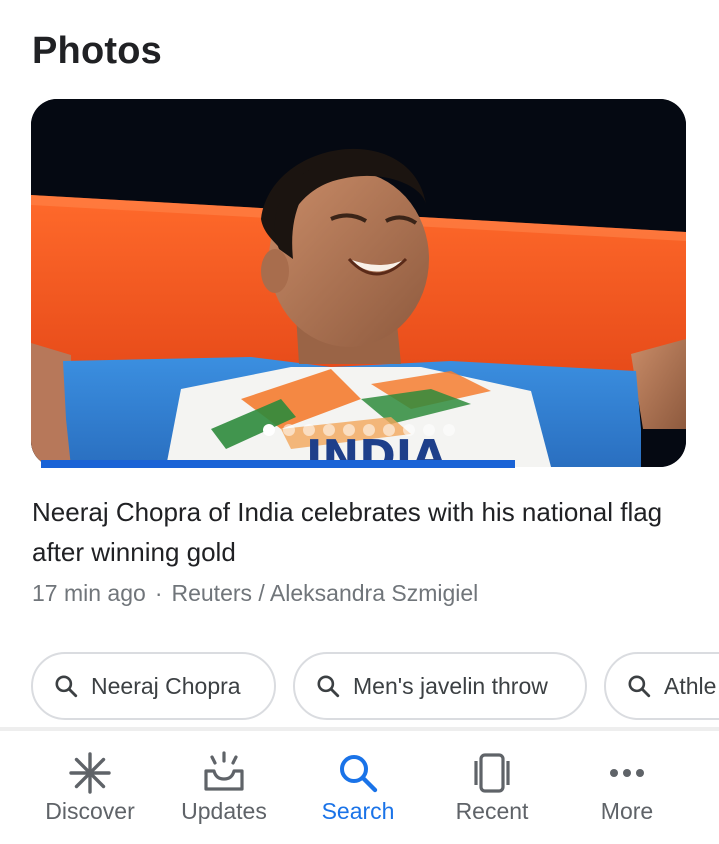  I want to click on nav-search: Search, so click(358, 787).